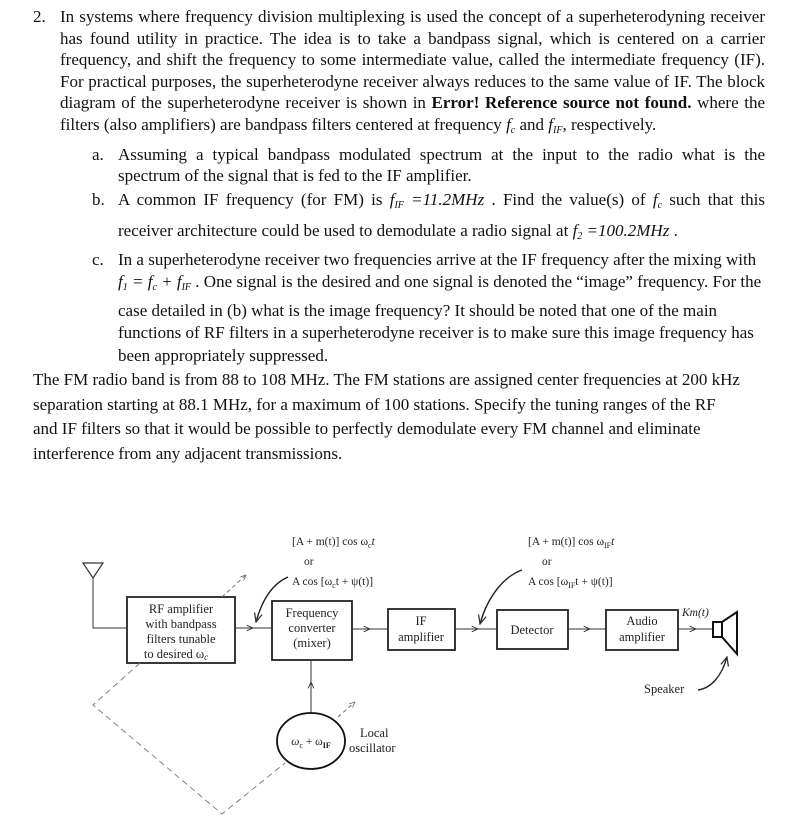 The image size is (790, 825). What do you see at coordinates (332, 583) in the screenshot?
I see `svg-text: A cos [ωct + ψ(t)]` at bounding box center [332, 583].